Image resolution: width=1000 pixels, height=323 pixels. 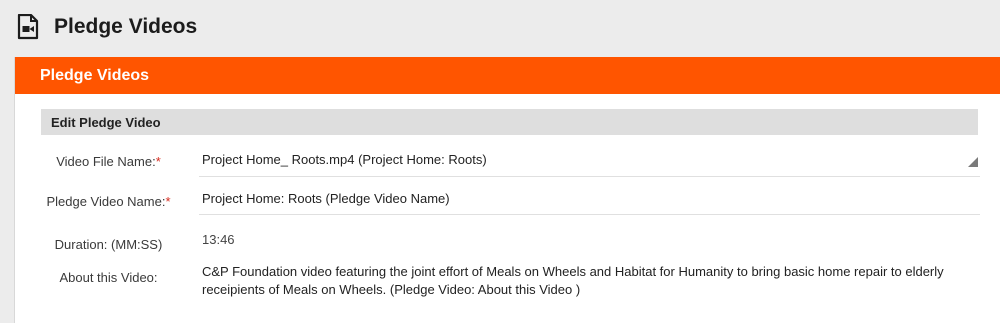 I want to click on page-title: Pledge Videos, so click(x=126, y=26).